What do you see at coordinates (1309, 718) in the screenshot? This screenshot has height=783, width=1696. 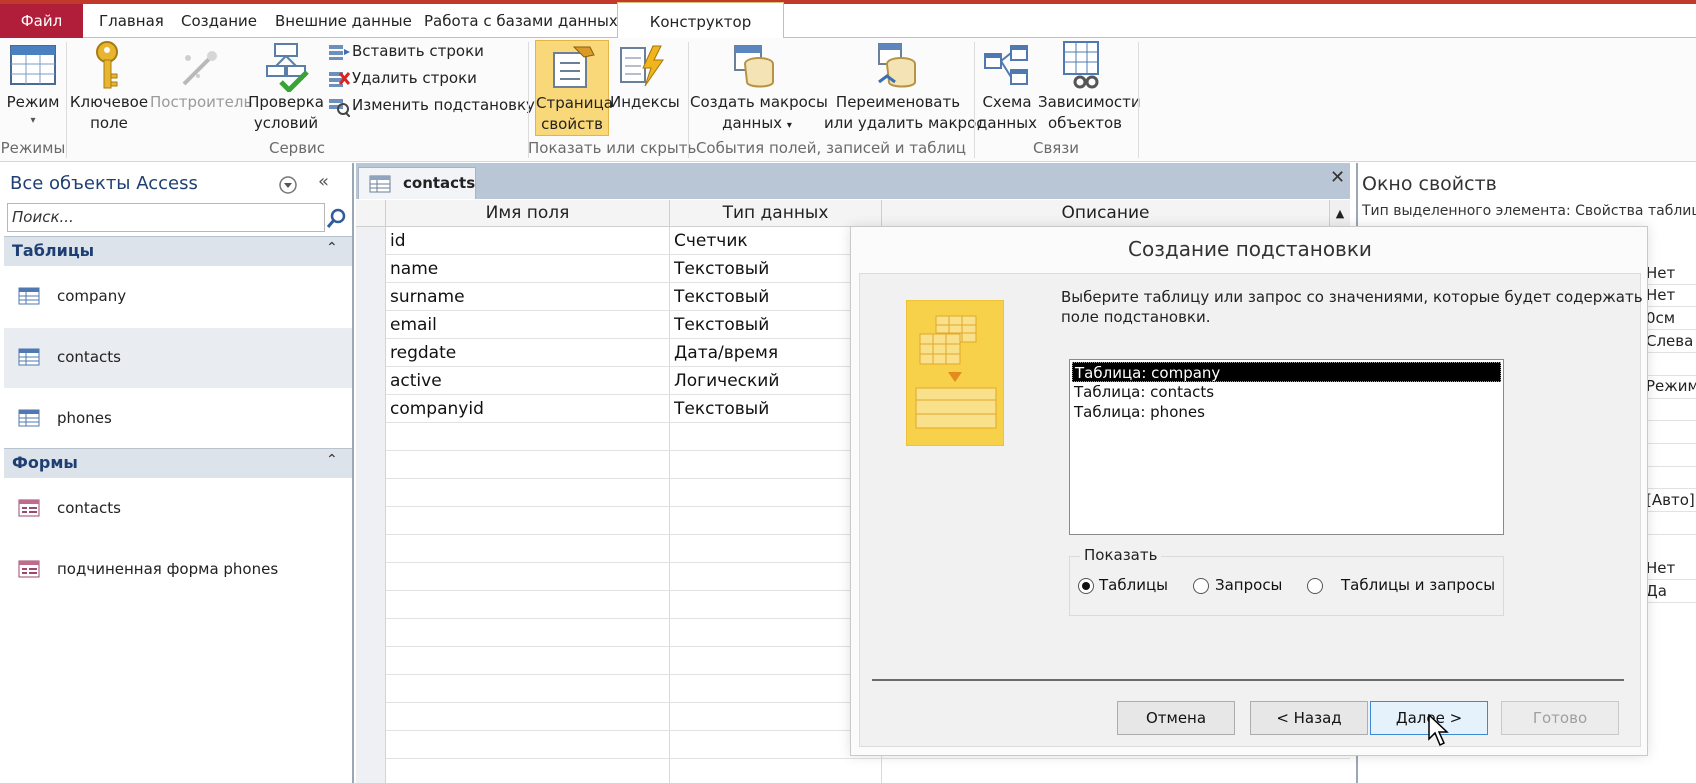 I see `back-button: < Назад` at bounding box center [1309, 718].